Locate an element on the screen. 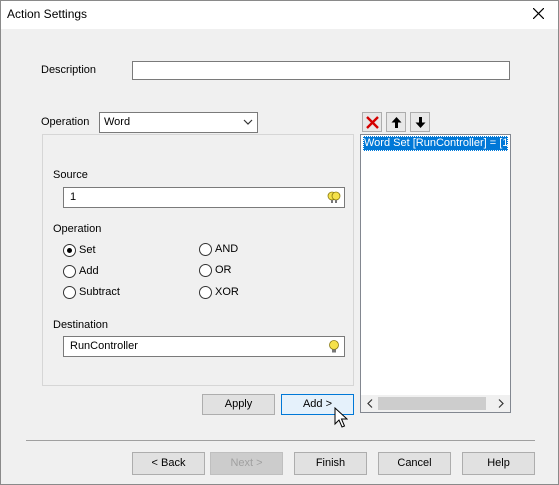 This screenshot has width=559, height=485. scroll-left-icon is located at coordinates (370, 403).